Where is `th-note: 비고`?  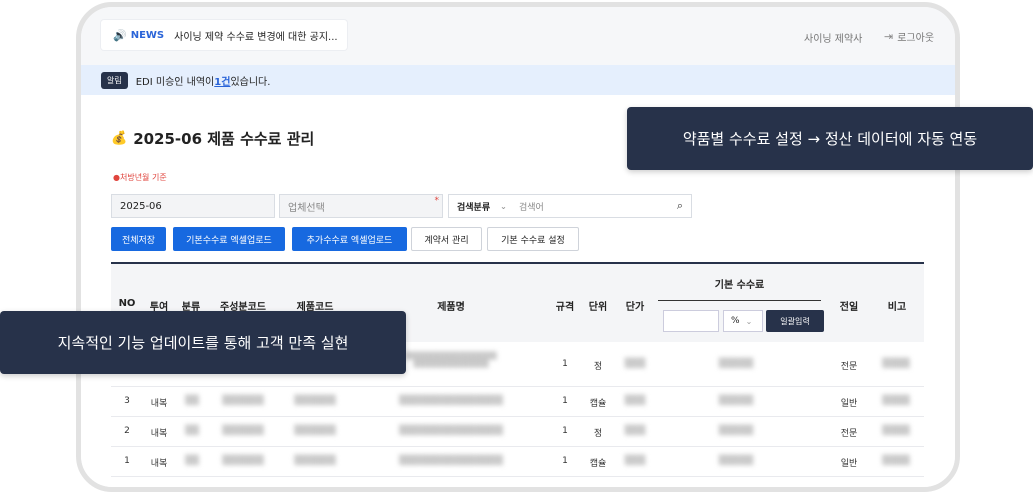 th-note: 비고 is located at coordinates (897, 307).